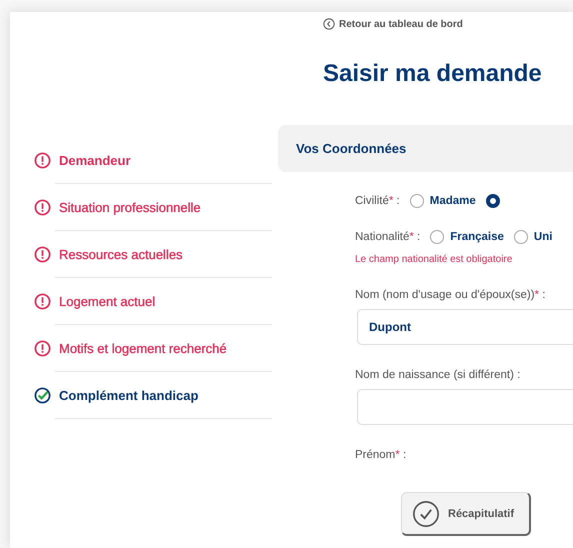 The width and height of the screenshot is (573, 548). Describe the element at coordinates (433, 74) in the screenshot. I see `page-title: Saisir ma demande` at that location.